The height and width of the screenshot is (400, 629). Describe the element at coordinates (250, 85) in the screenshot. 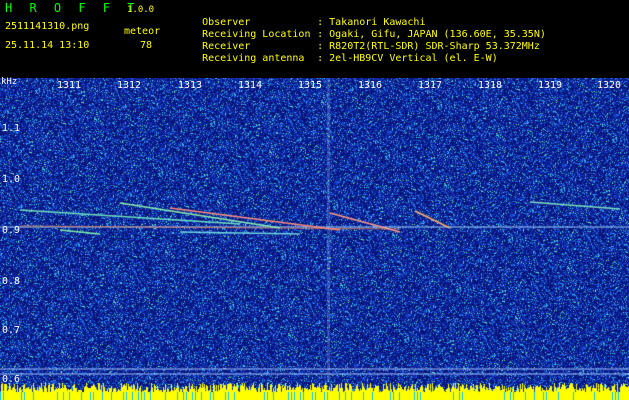

I see `minute-label: 1314` at that location.